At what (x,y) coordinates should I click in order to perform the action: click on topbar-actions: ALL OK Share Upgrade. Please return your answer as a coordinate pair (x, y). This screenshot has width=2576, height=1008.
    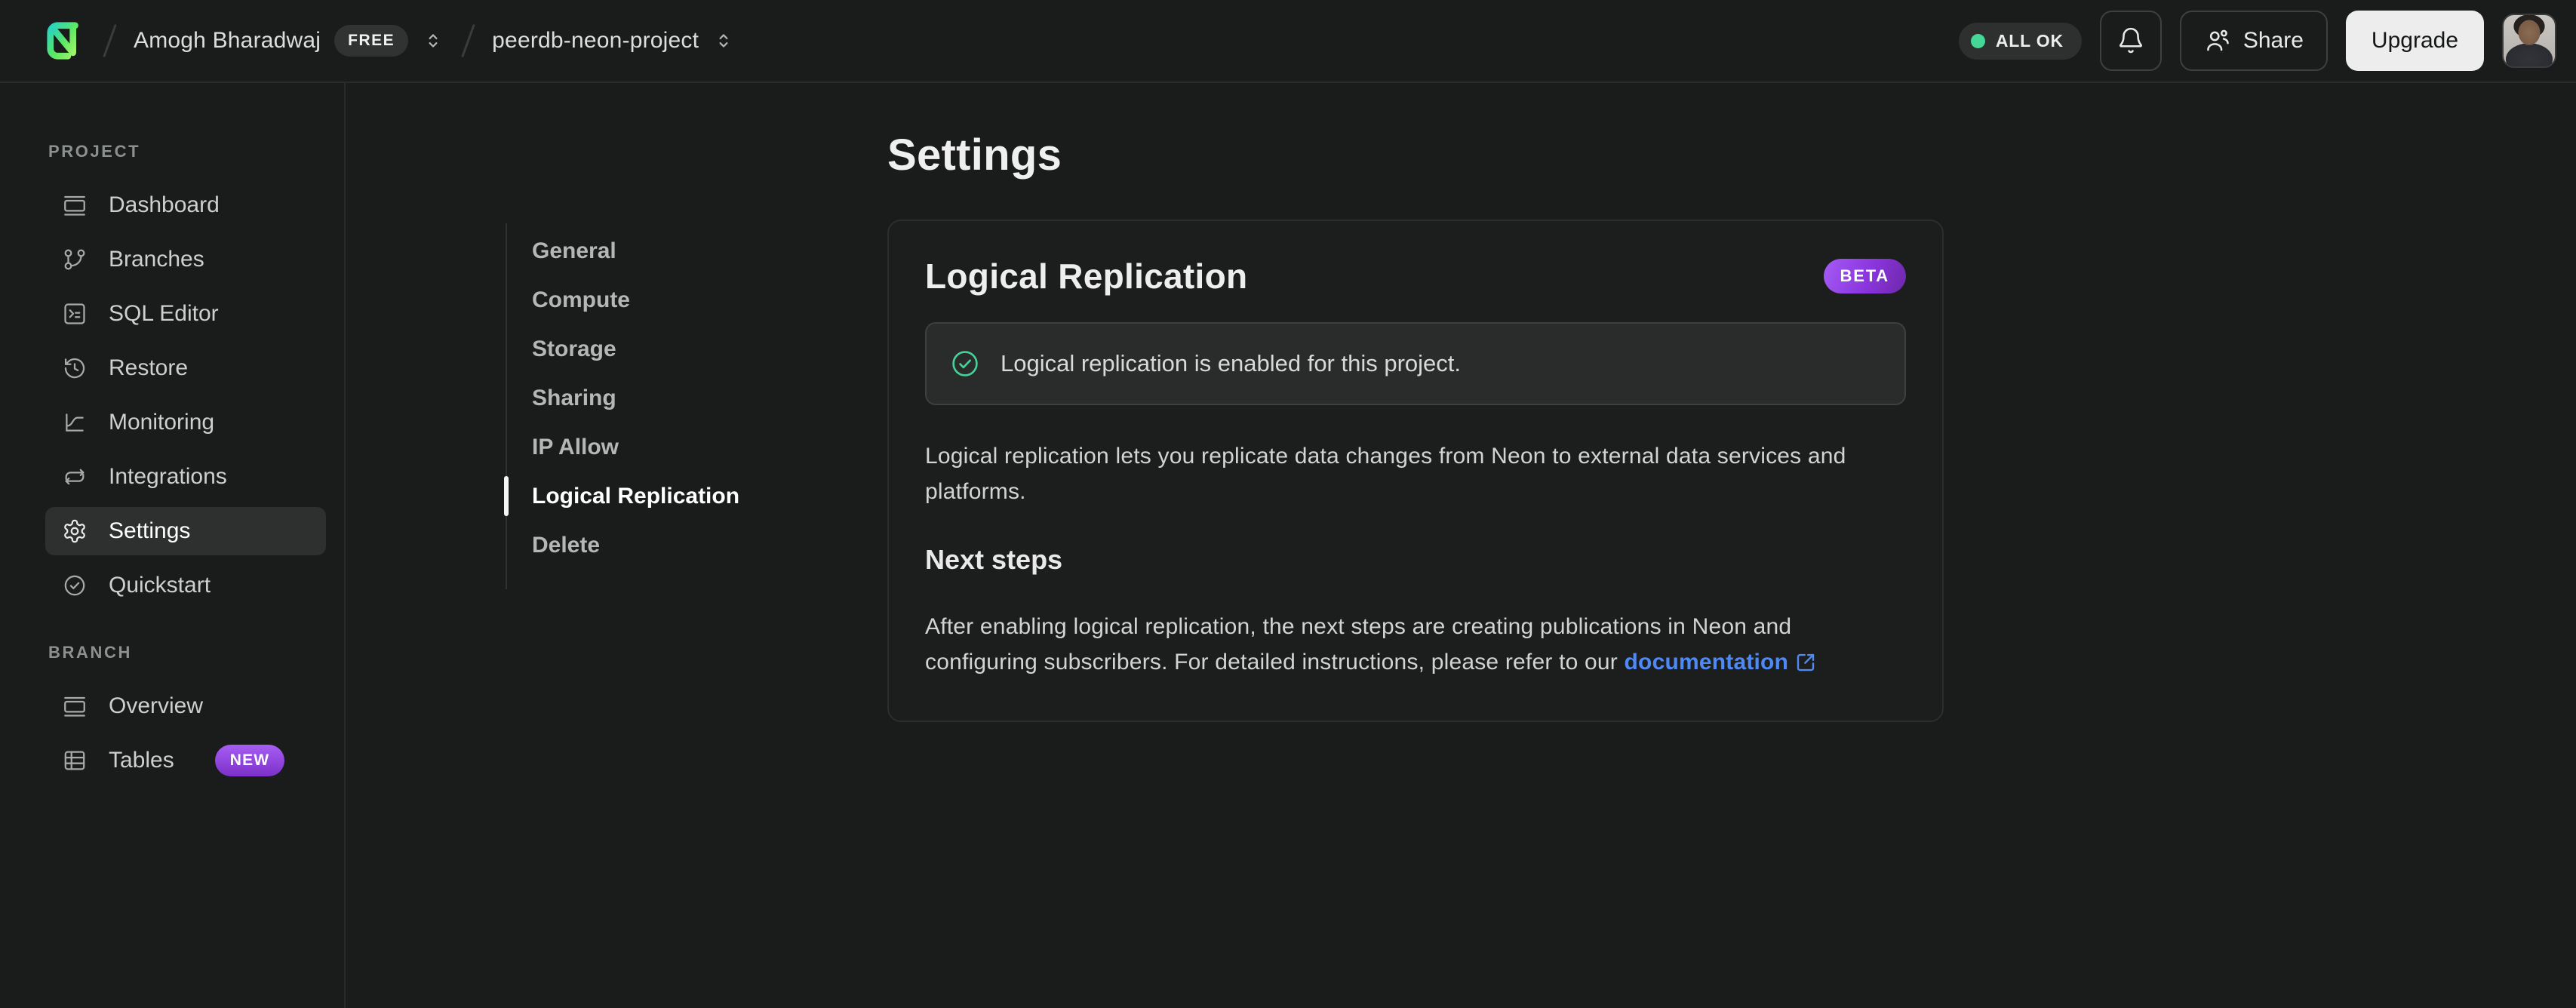
    Looking at the image, I should click on (2257, 41).